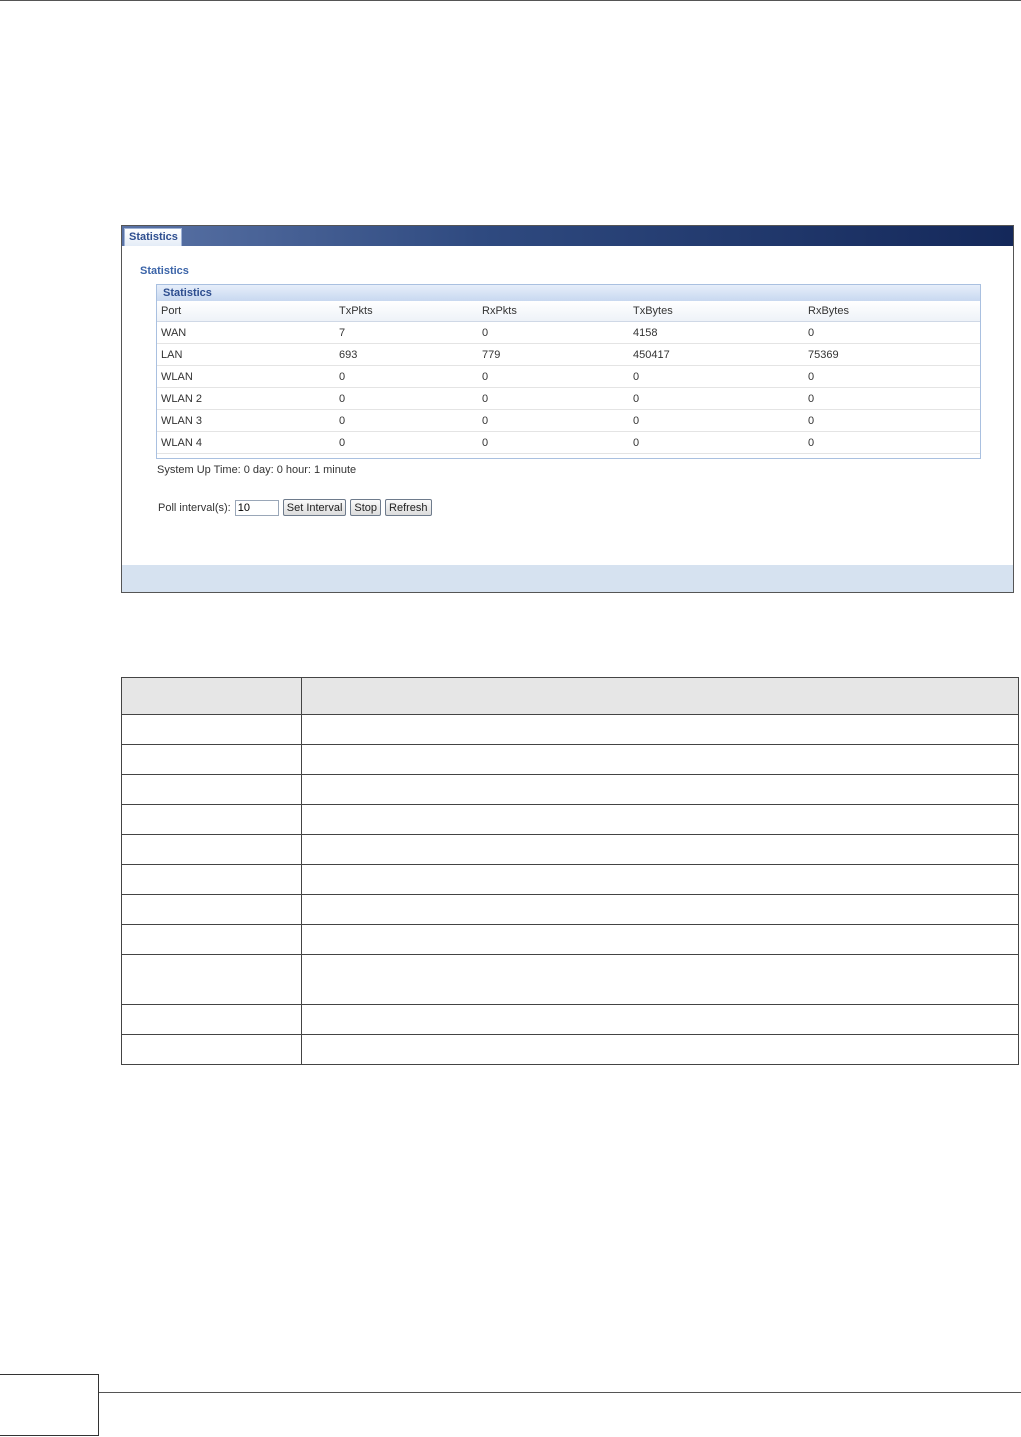 The width and height of the screenshot is (1021, 1437). I want to click on column-header-txbytes: TxBytes, so click(720, 311).